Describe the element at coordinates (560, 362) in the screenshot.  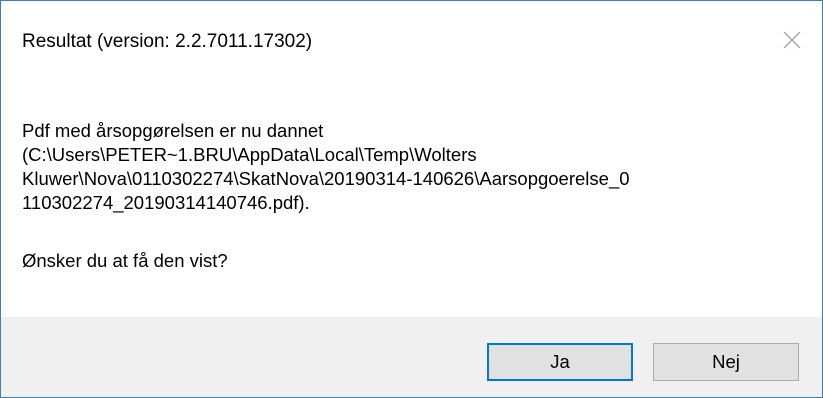
I see `yes-button: Ja` at that location.